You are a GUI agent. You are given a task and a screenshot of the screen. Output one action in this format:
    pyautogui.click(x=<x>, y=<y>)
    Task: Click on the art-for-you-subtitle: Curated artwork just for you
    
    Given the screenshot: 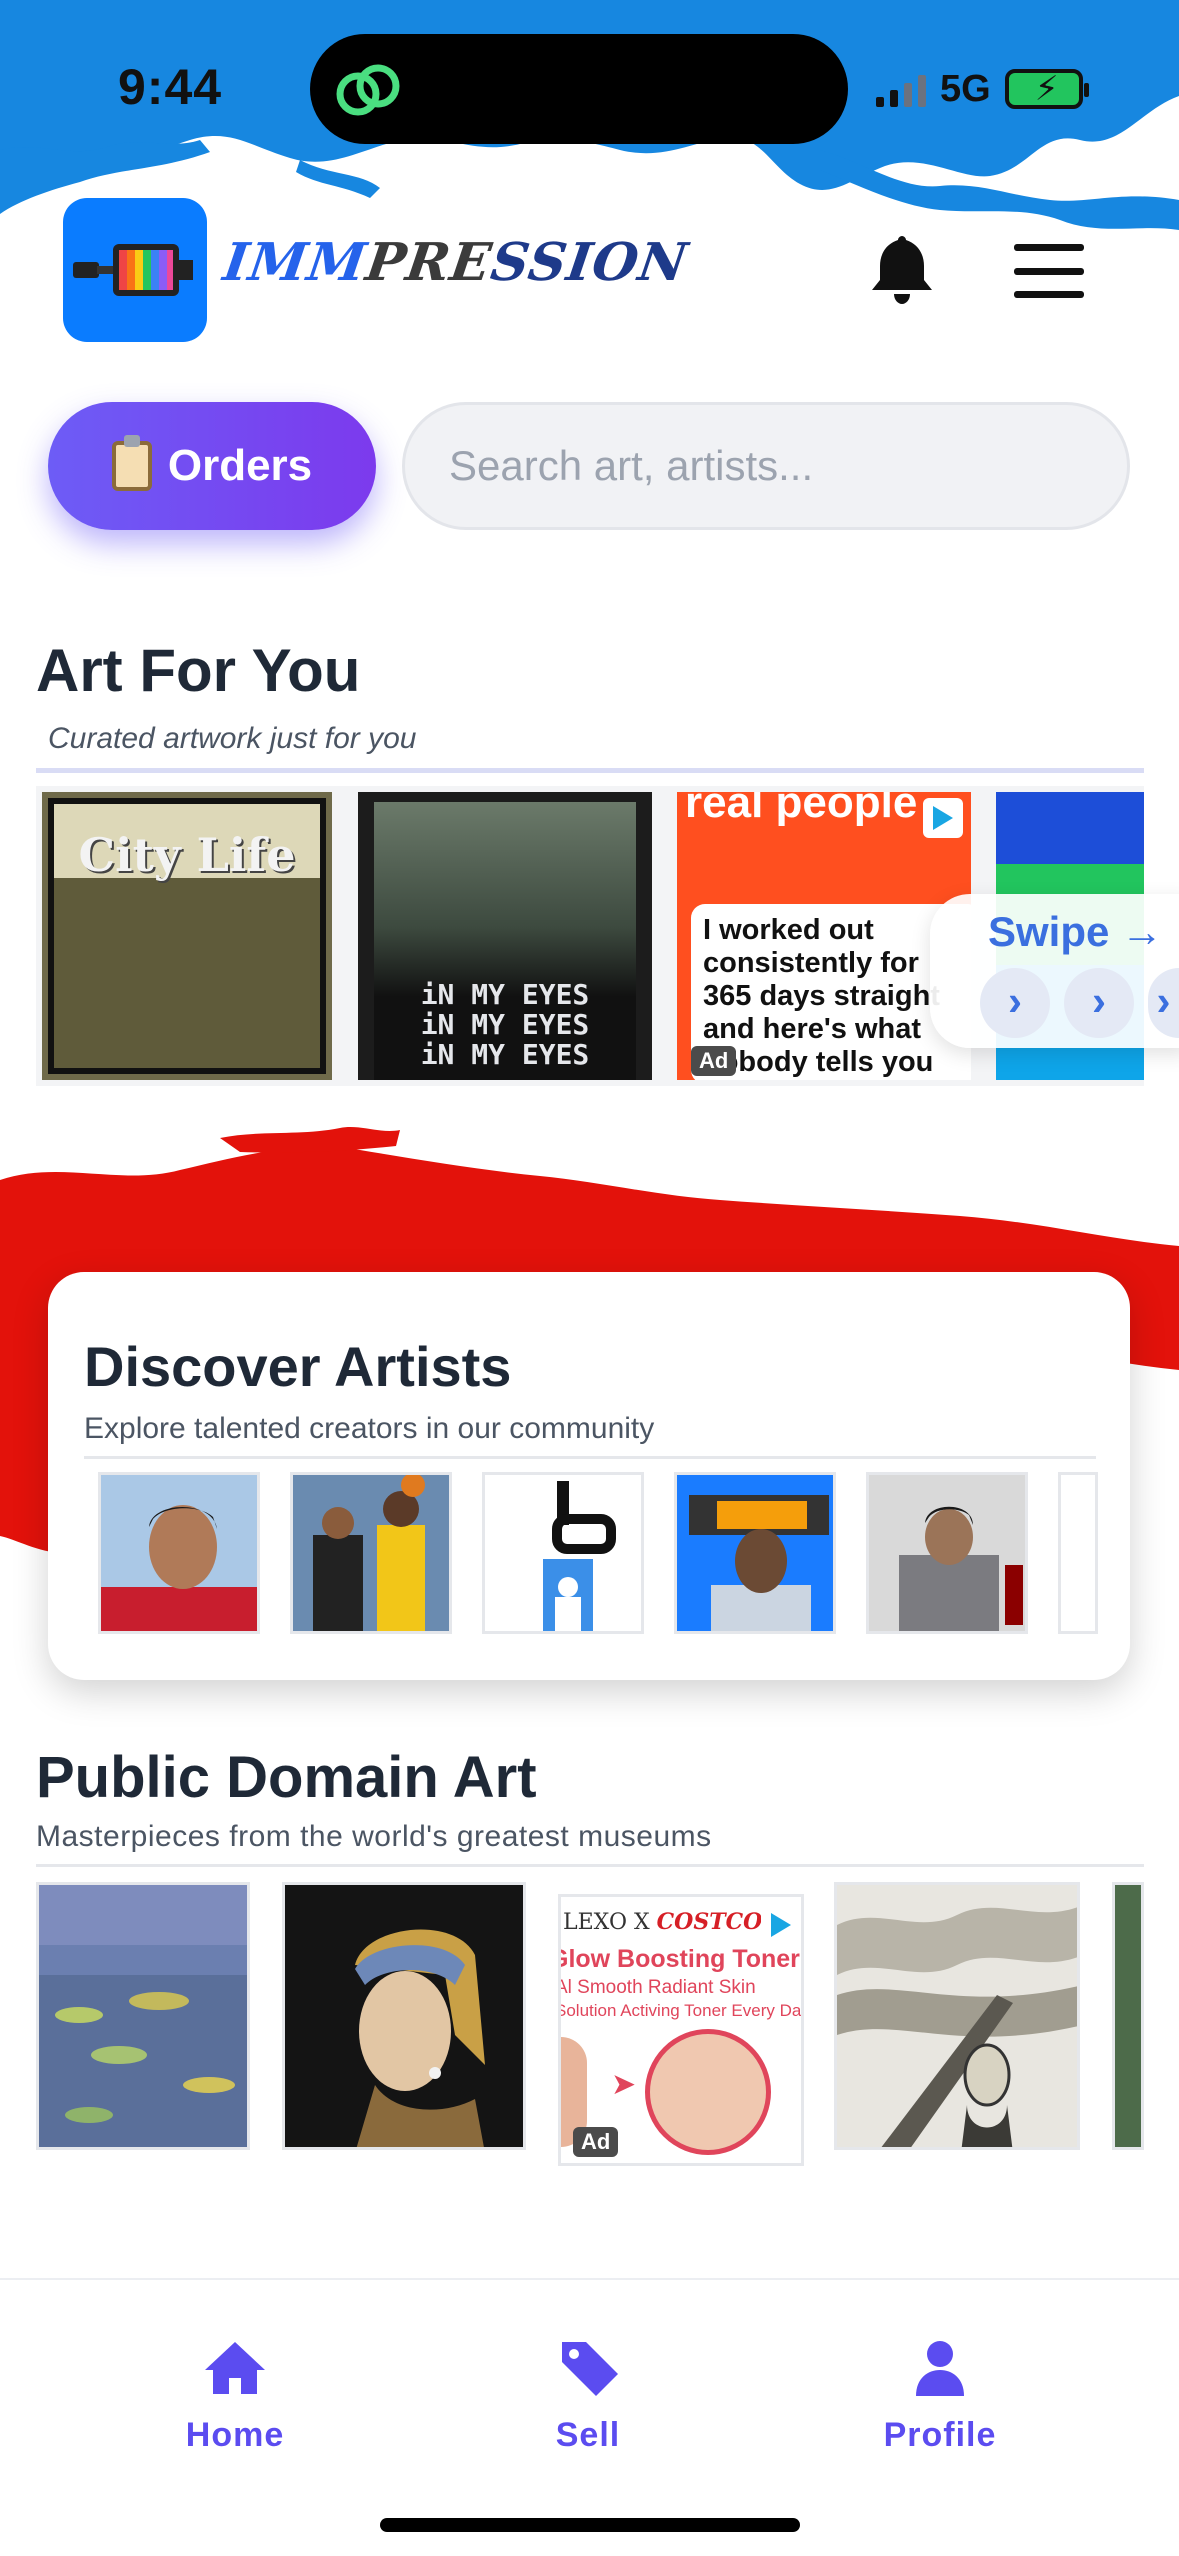 What is the action you would take?
    pyautogui.click(x=232, y=738)
    